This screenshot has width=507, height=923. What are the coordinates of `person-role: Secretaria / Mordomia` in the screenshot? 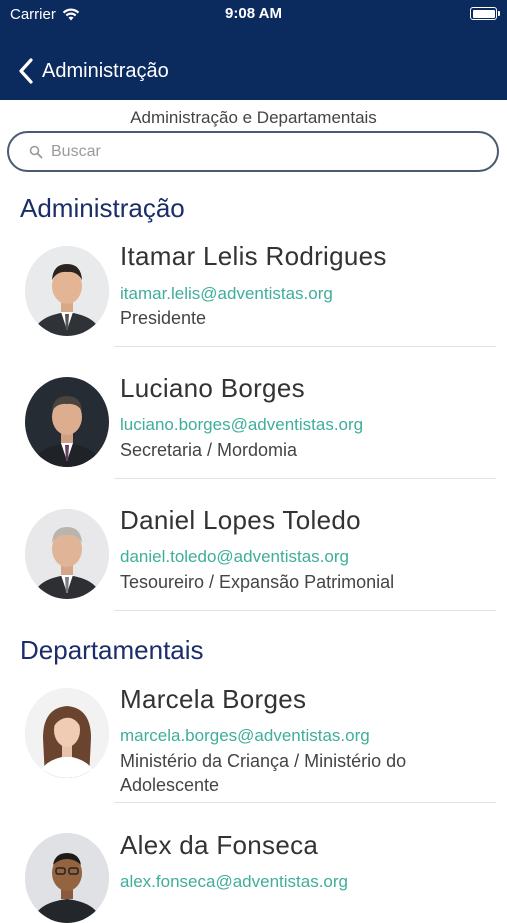 It's located at (209, 450).